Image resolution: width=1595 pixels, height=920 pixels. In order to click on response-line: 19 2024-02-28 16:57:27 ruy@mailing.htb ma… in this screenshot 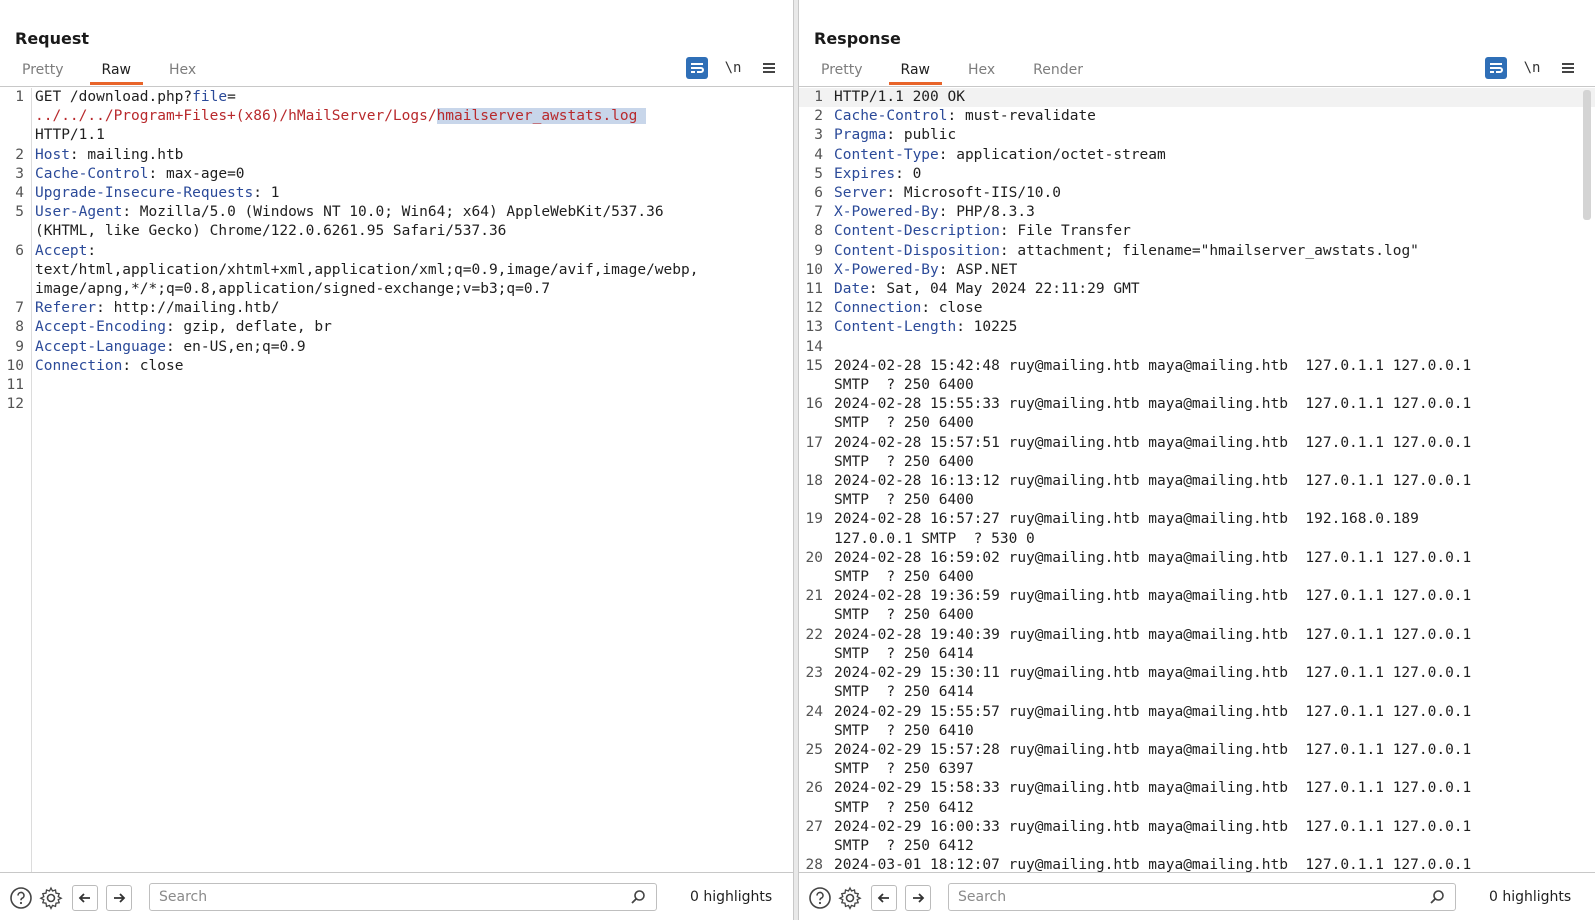, I will do `click(1197, 529)`.